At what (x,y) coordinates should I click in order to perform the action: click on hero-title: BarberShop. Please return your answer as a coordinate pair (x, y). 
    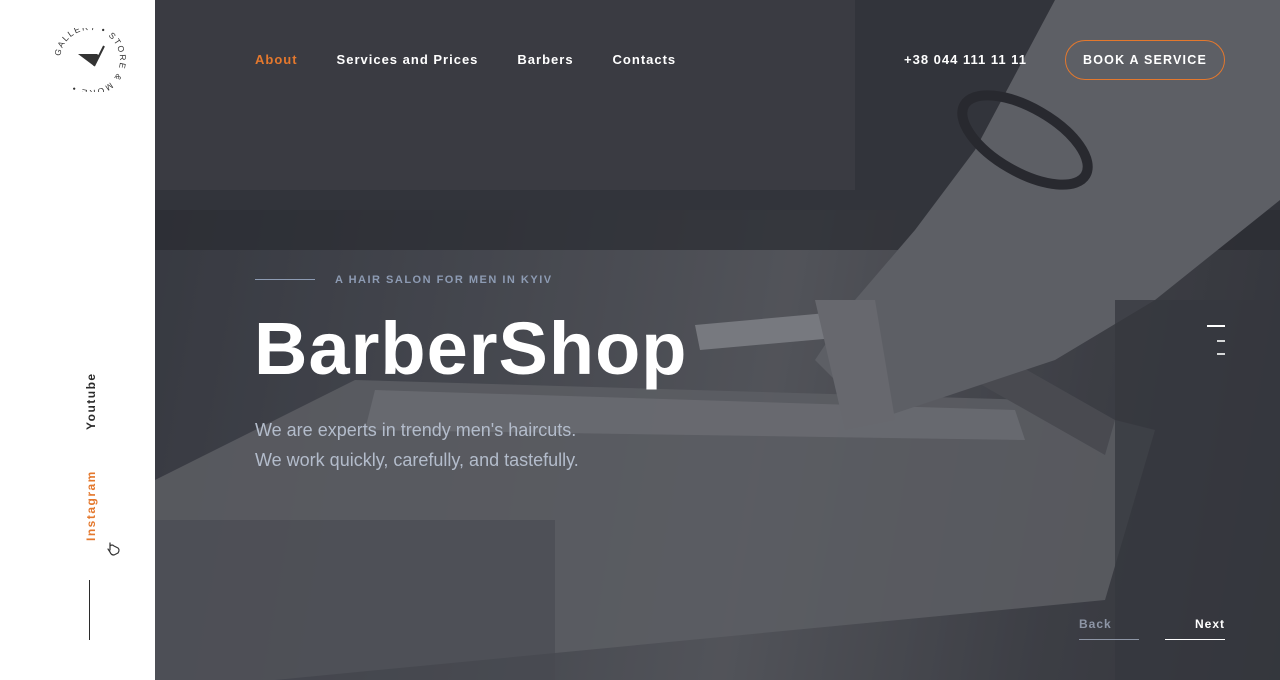
    Looking at the image, I should click on (471, 348).